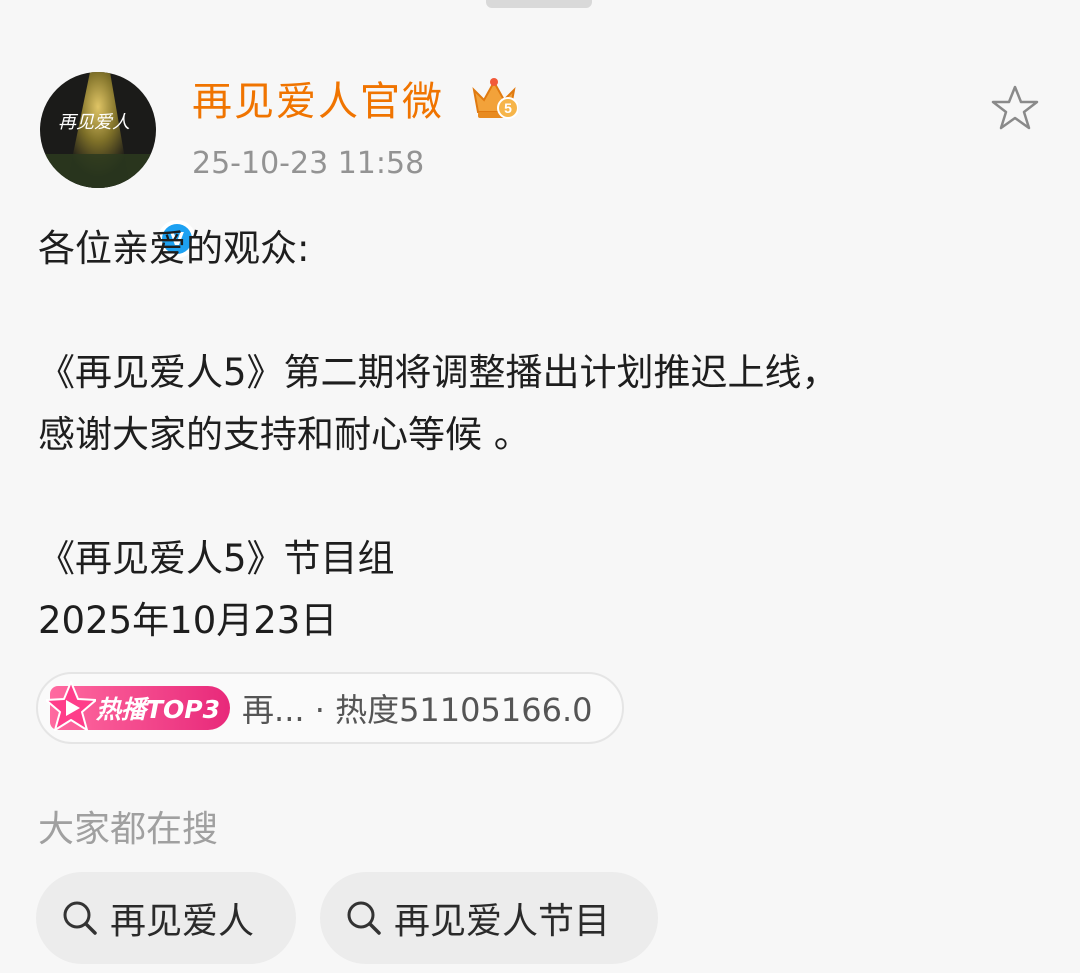  What do you see at coordinates (216, 558) in the screenshot?
I see `post-line: 《再见爱人5》节目组` at bounding box center [216, 558].